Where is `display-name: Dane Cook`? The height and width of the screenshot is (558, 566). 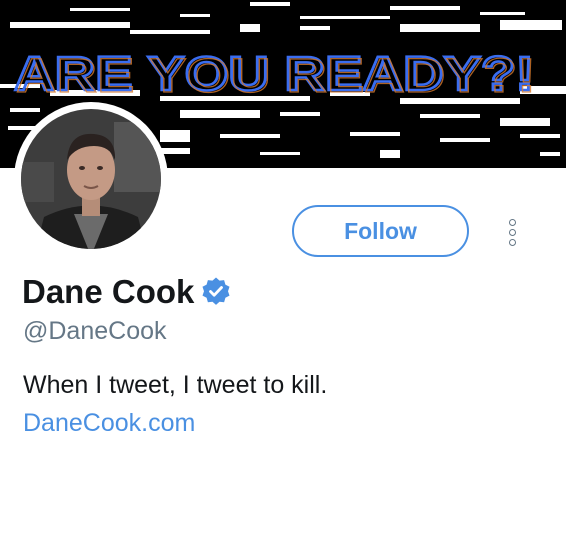 display-name: Dane Cook is located at coordinates (108, 291).